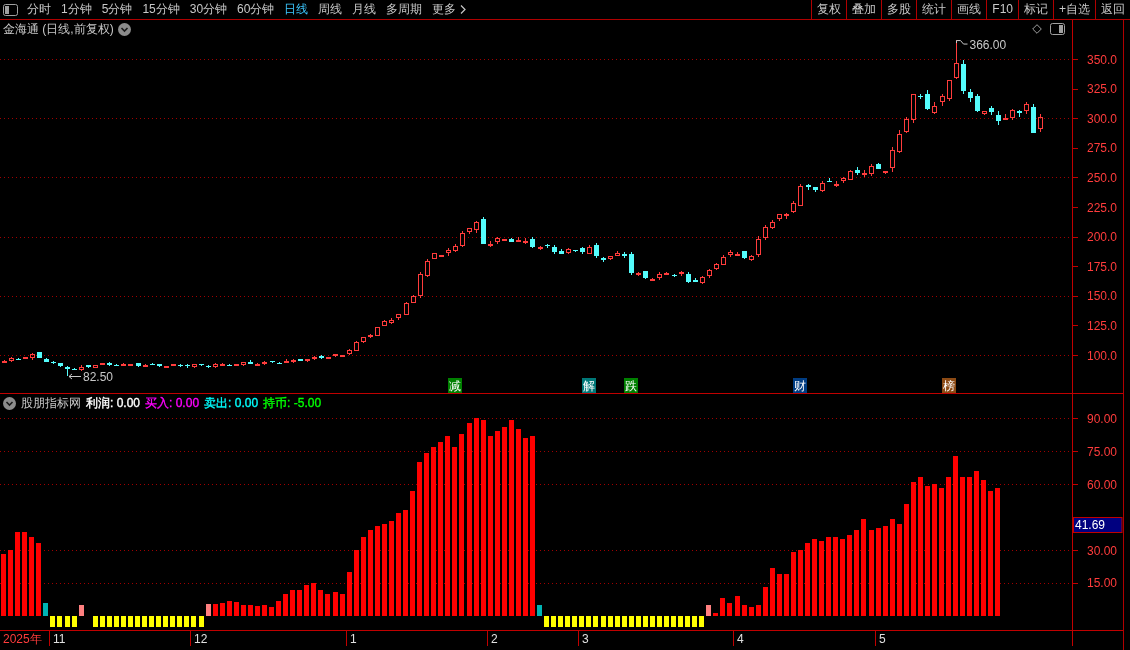  I want to click on period-tab: 多周期, so click(404, 9).